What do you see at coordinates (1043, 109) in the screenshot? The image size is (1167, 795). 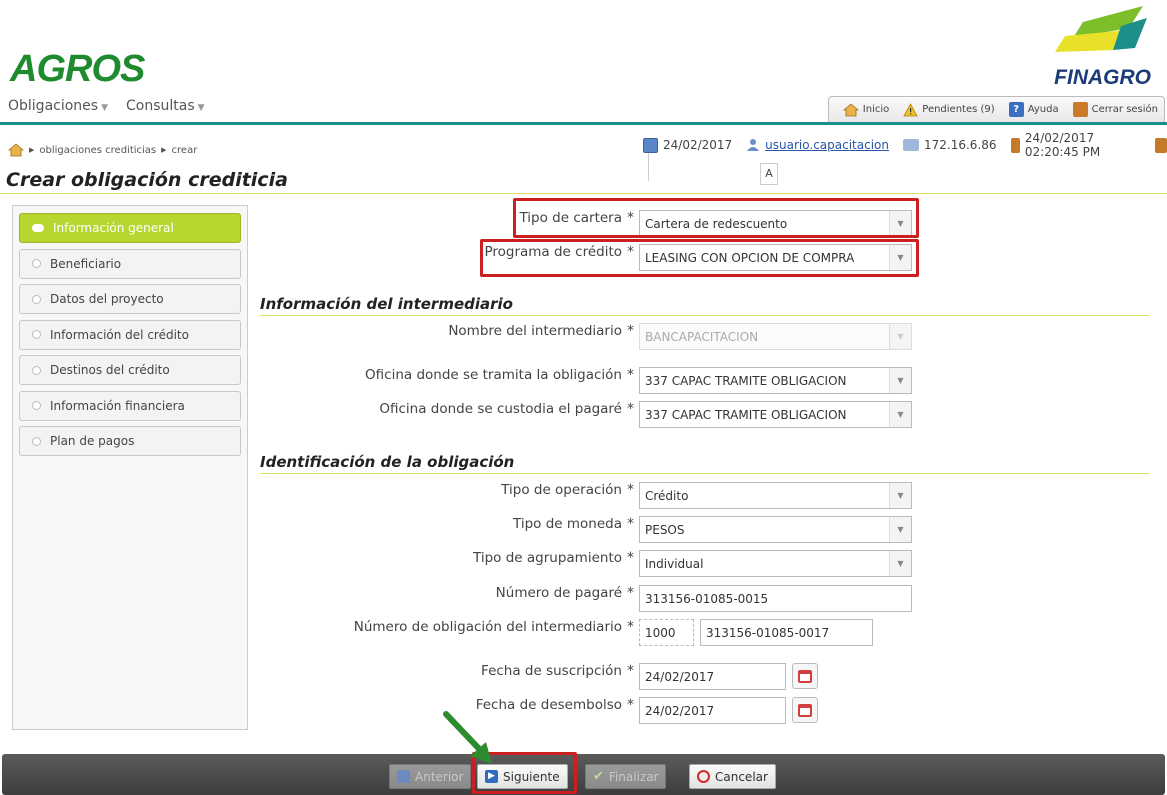 I see `tab-ayuda-label: Ayuda` at bounding box center [1043, 109].